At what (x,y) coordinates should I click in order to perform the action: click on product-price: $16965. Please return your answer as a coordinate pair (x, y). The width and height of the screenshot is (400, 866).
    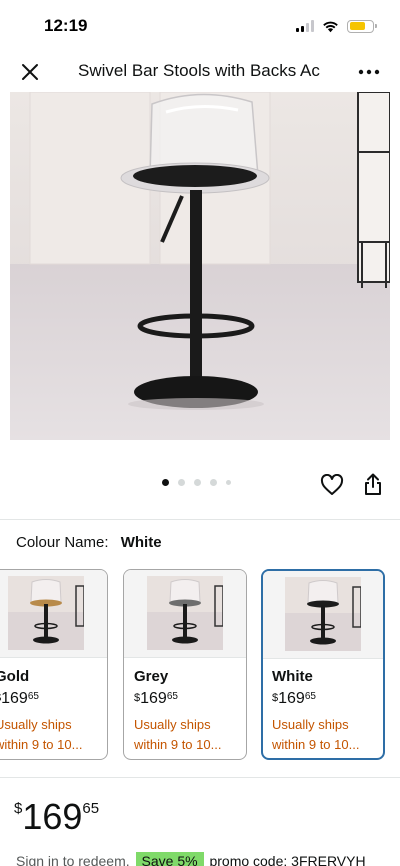
    Looking at the image, I should click on (56, 817).